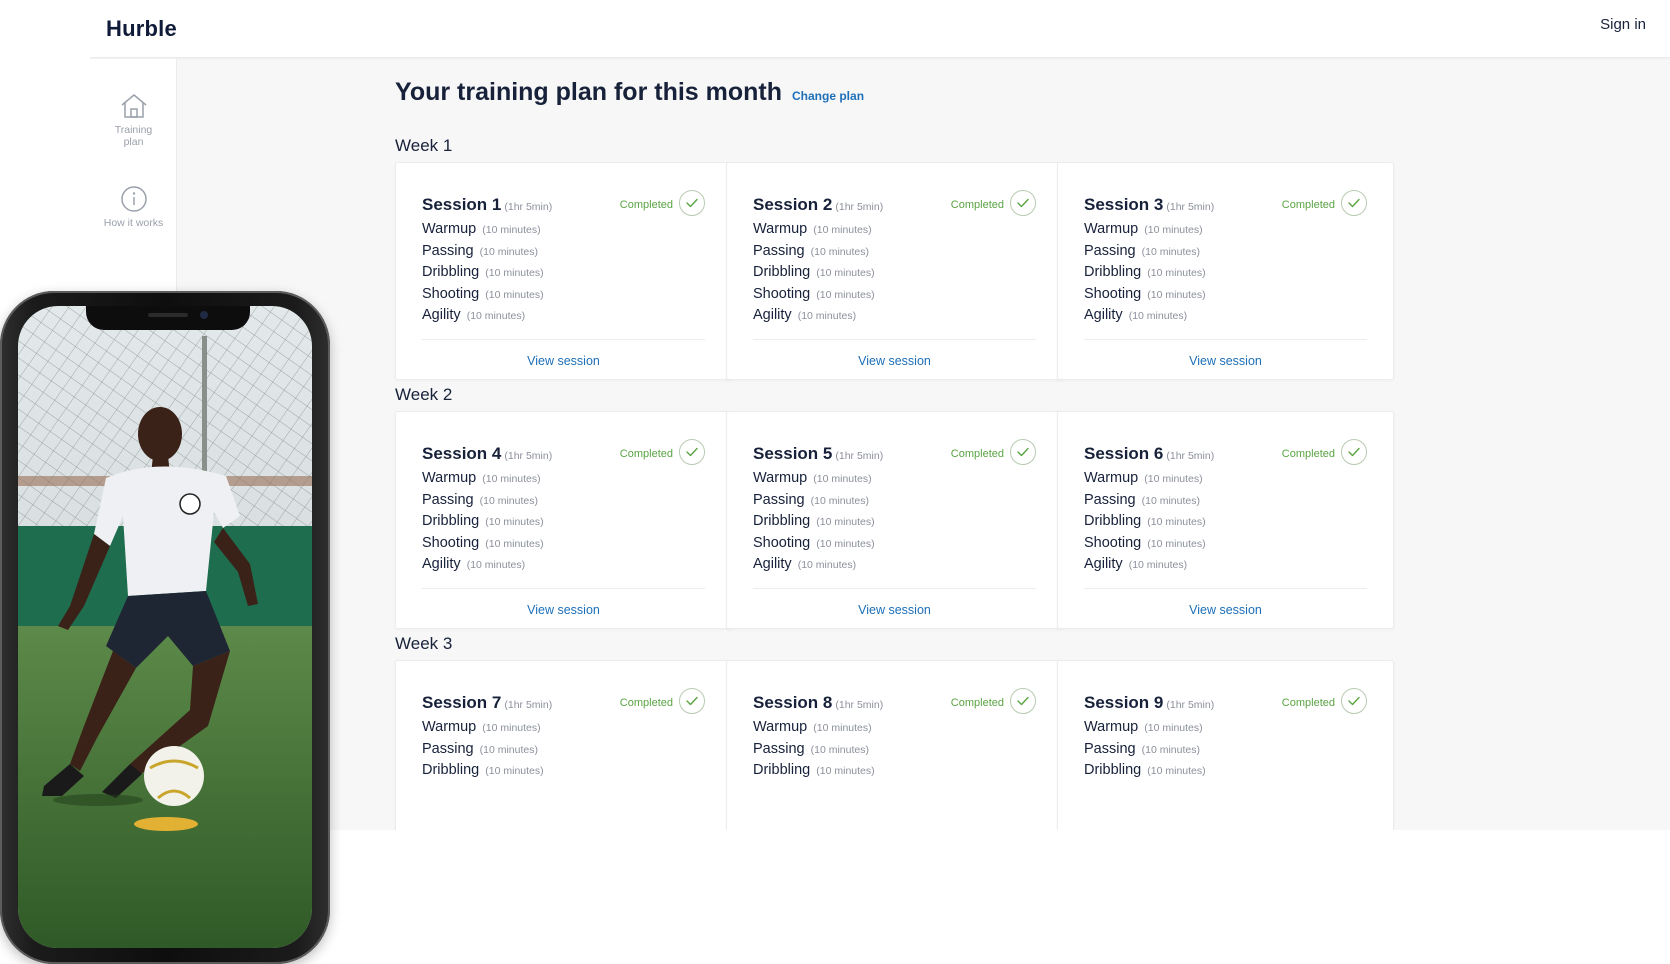  I want to click on change-plan-link: Change plan, so click(828, 96).